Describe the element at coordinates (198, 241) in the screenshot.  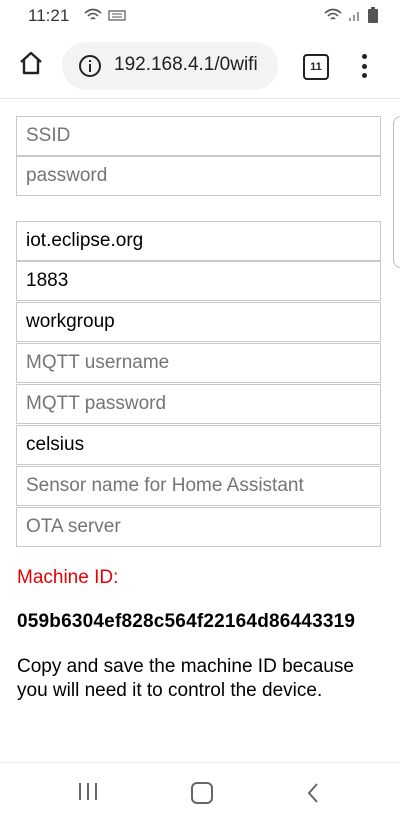
I see `mqtt-server-input` at that location.